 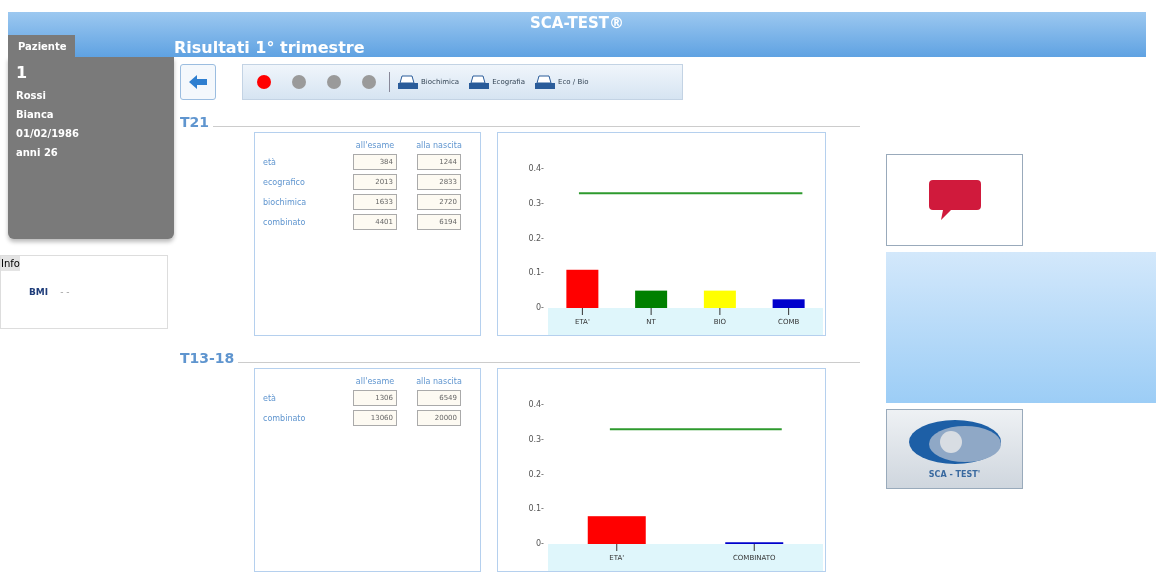 I want to click on patient-field: 01/02/1986, so click(x=47, y=133).